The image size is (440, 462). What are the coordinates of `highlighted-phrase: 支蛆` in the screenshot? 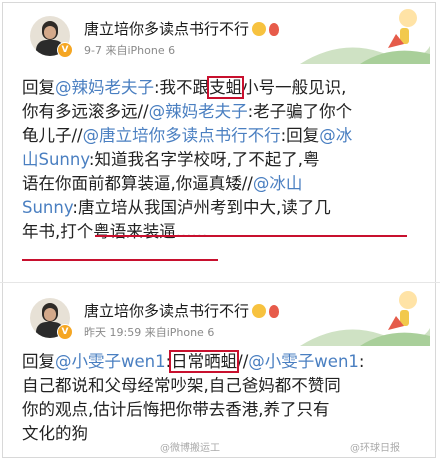 It's located at (226, 87).